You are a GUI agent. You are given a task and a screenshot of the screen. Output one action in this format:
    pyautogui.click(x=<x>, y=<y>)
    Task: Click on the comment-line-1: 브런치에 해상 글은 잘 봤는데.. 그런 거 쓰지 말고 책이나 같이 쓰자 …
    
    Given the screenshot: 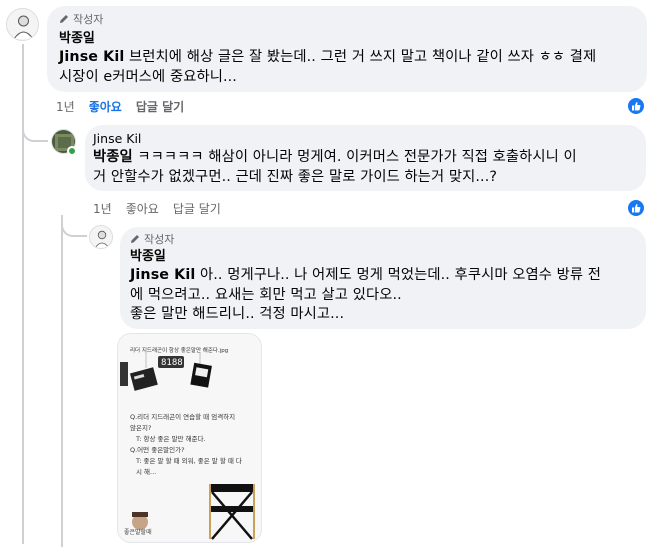 What is the action you would take?
    pyautogui.click(x=363, y=57)
    